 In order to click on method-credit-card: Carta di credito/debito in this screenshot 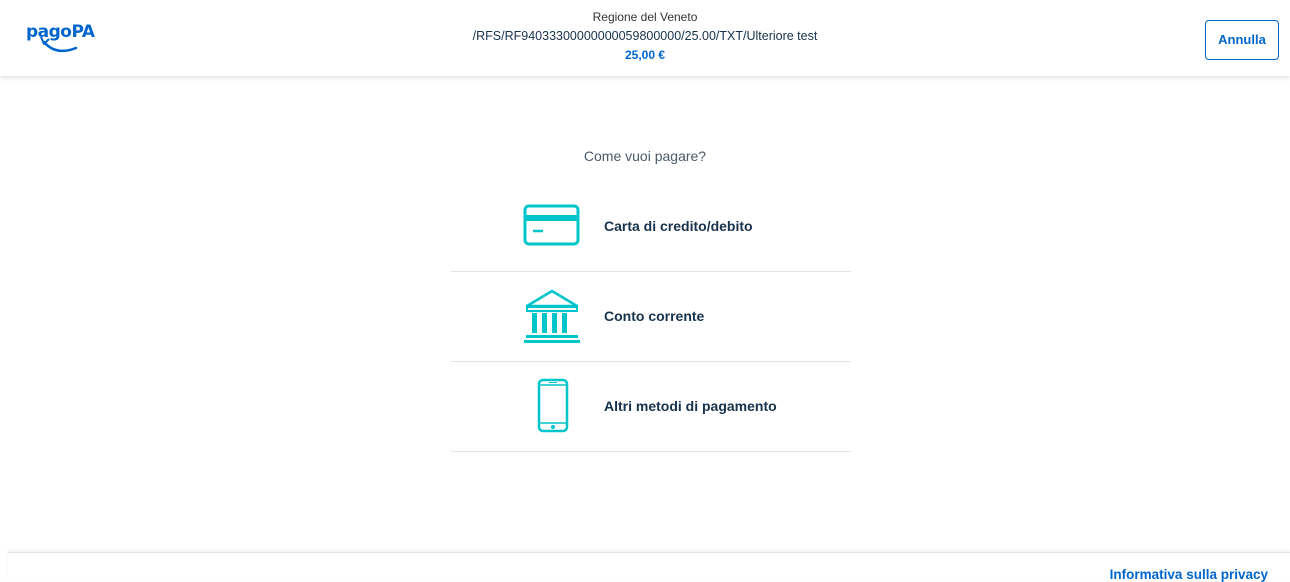, I will do `click(651, 227)`.